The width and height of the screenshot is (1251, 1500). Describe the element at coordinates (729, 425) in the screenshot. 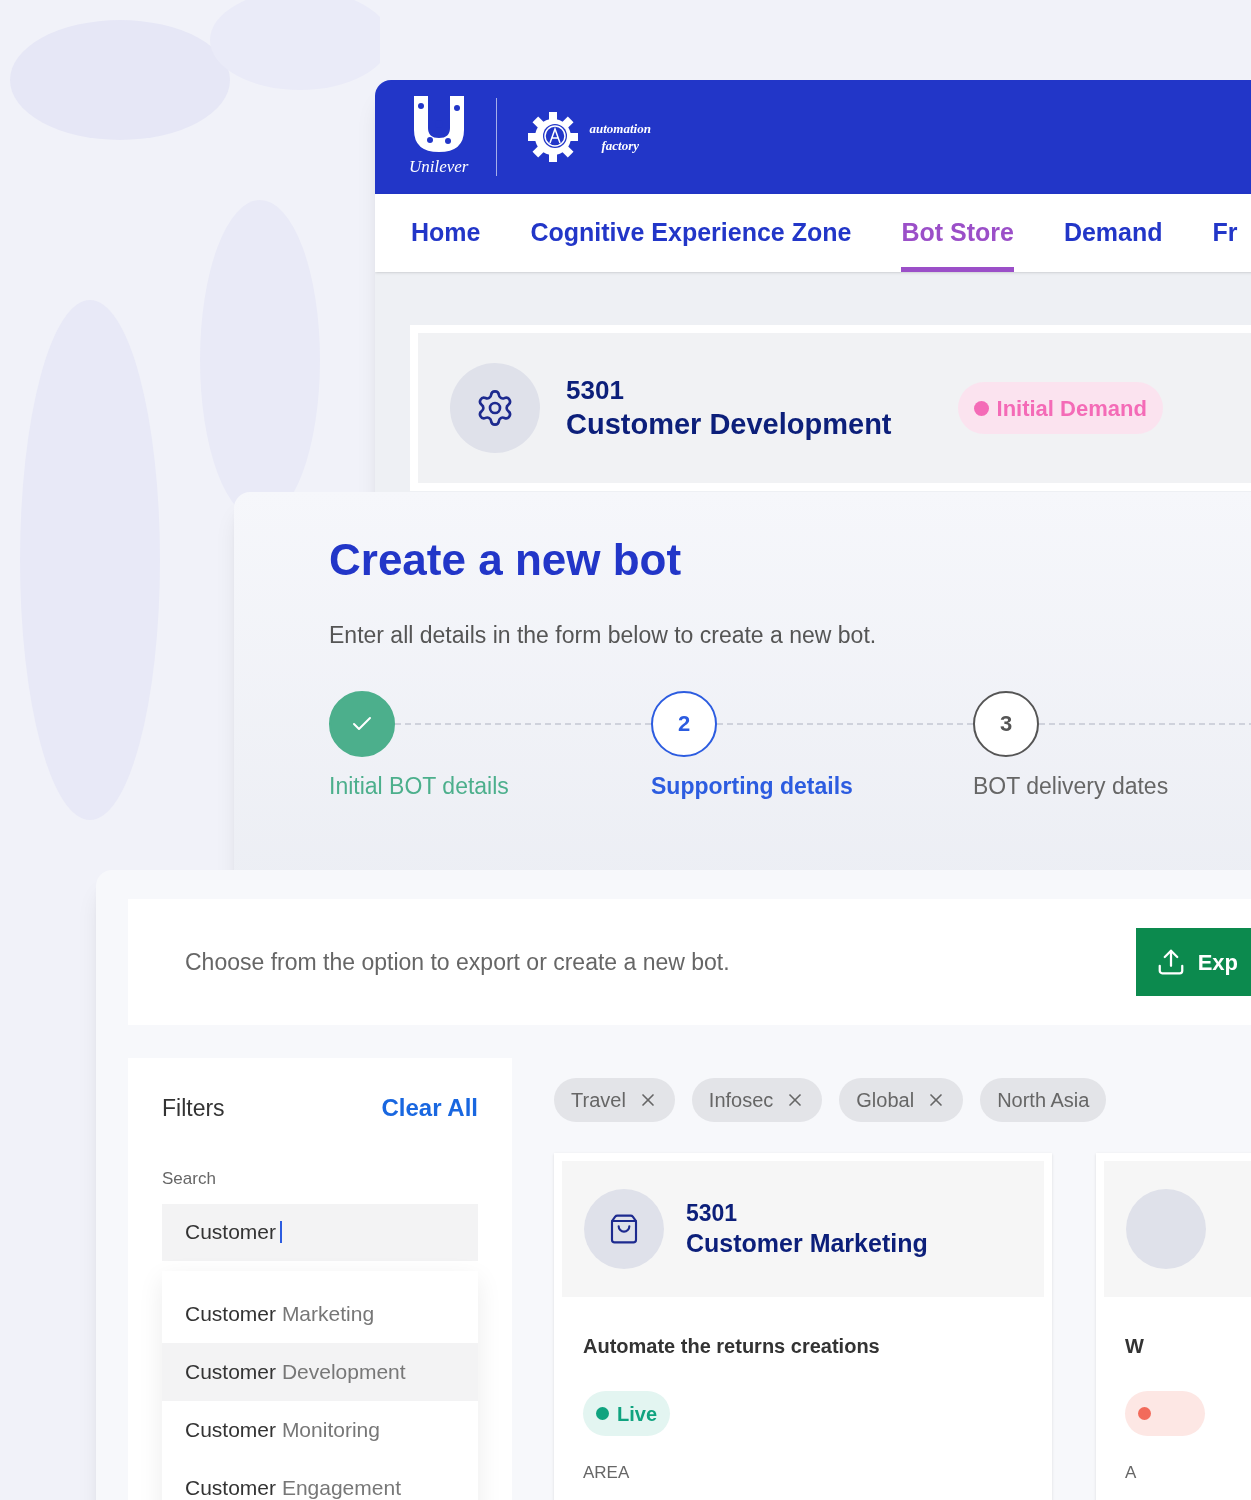

I see `demand-name: Customer Development` at that location.